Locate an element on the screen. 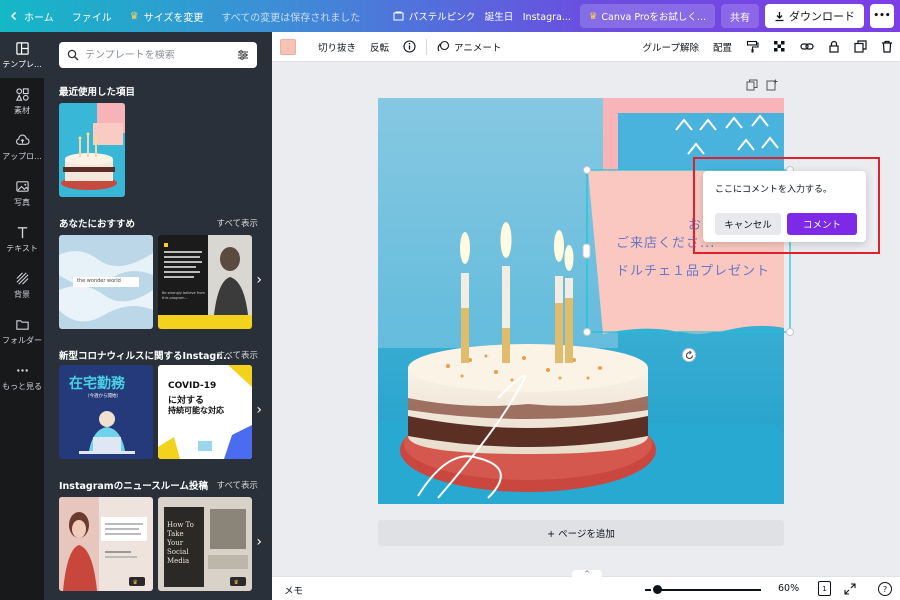 The height and width of the screenshot is (600, 900). news-template-thumbnail-2: ♛ How To Take Your Social Media is located at coordinates (205, 544).